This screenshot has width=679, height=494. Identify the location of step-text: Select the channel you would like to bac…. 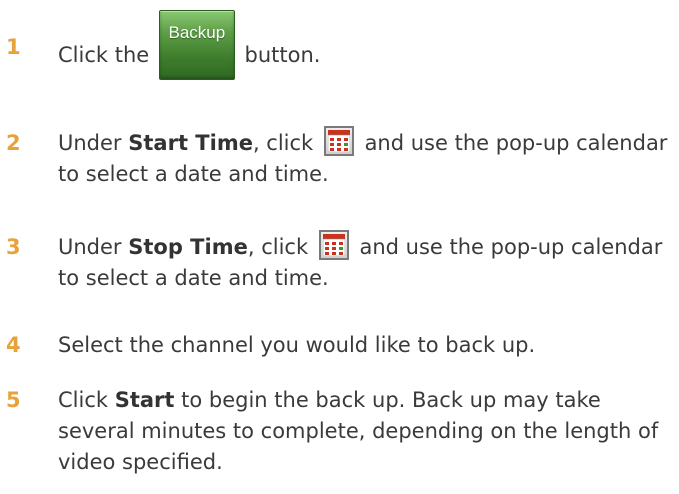
(297, 345).